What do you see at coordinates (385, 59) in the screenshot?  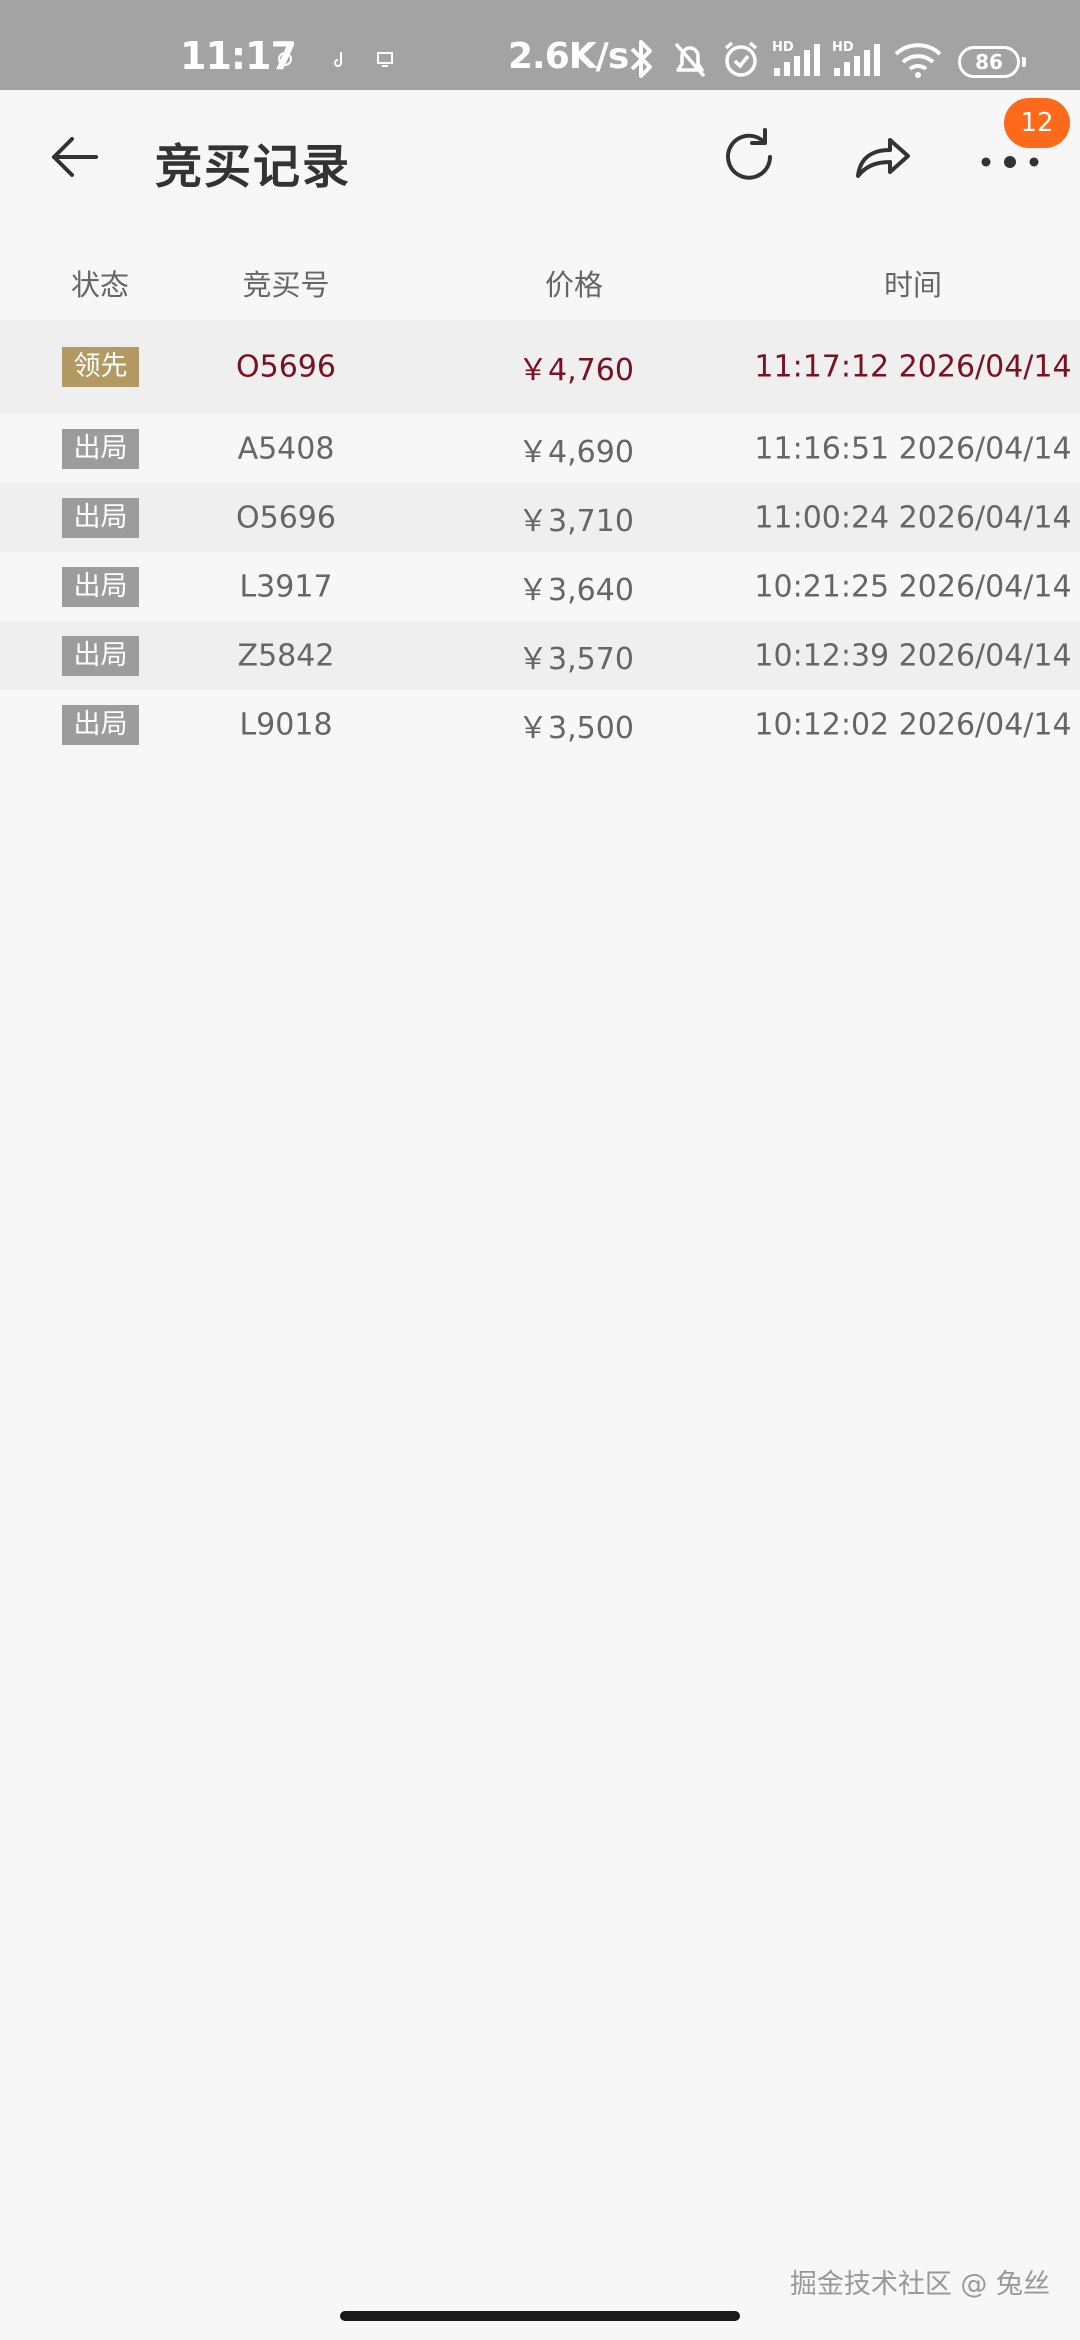 I see `screen-icon` at bounding box center [385, 59].